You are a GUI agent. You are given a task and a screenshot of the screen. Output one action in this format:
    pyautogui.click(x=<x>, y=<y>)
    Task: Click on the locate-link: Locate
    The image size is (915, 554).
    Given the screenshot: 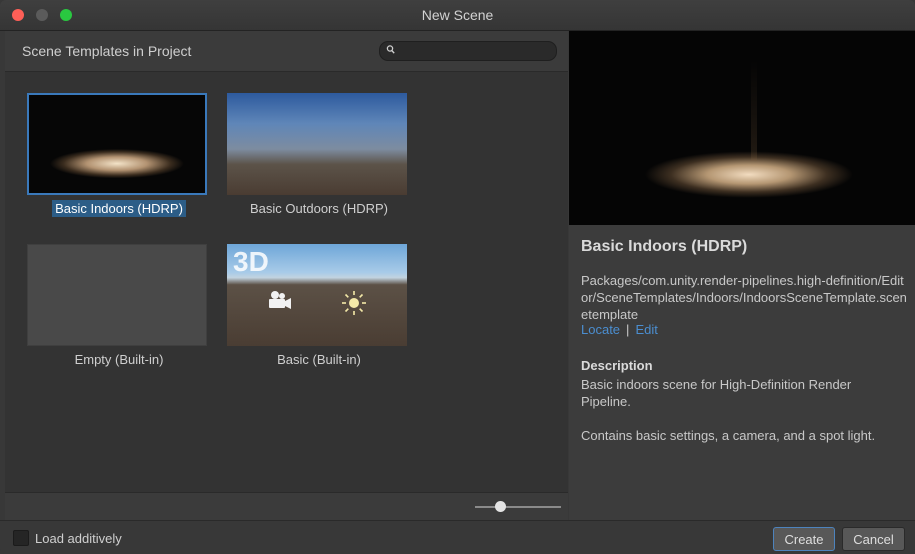 What is the action you would take?
    pyautogui.click(x=600, y=329)
    